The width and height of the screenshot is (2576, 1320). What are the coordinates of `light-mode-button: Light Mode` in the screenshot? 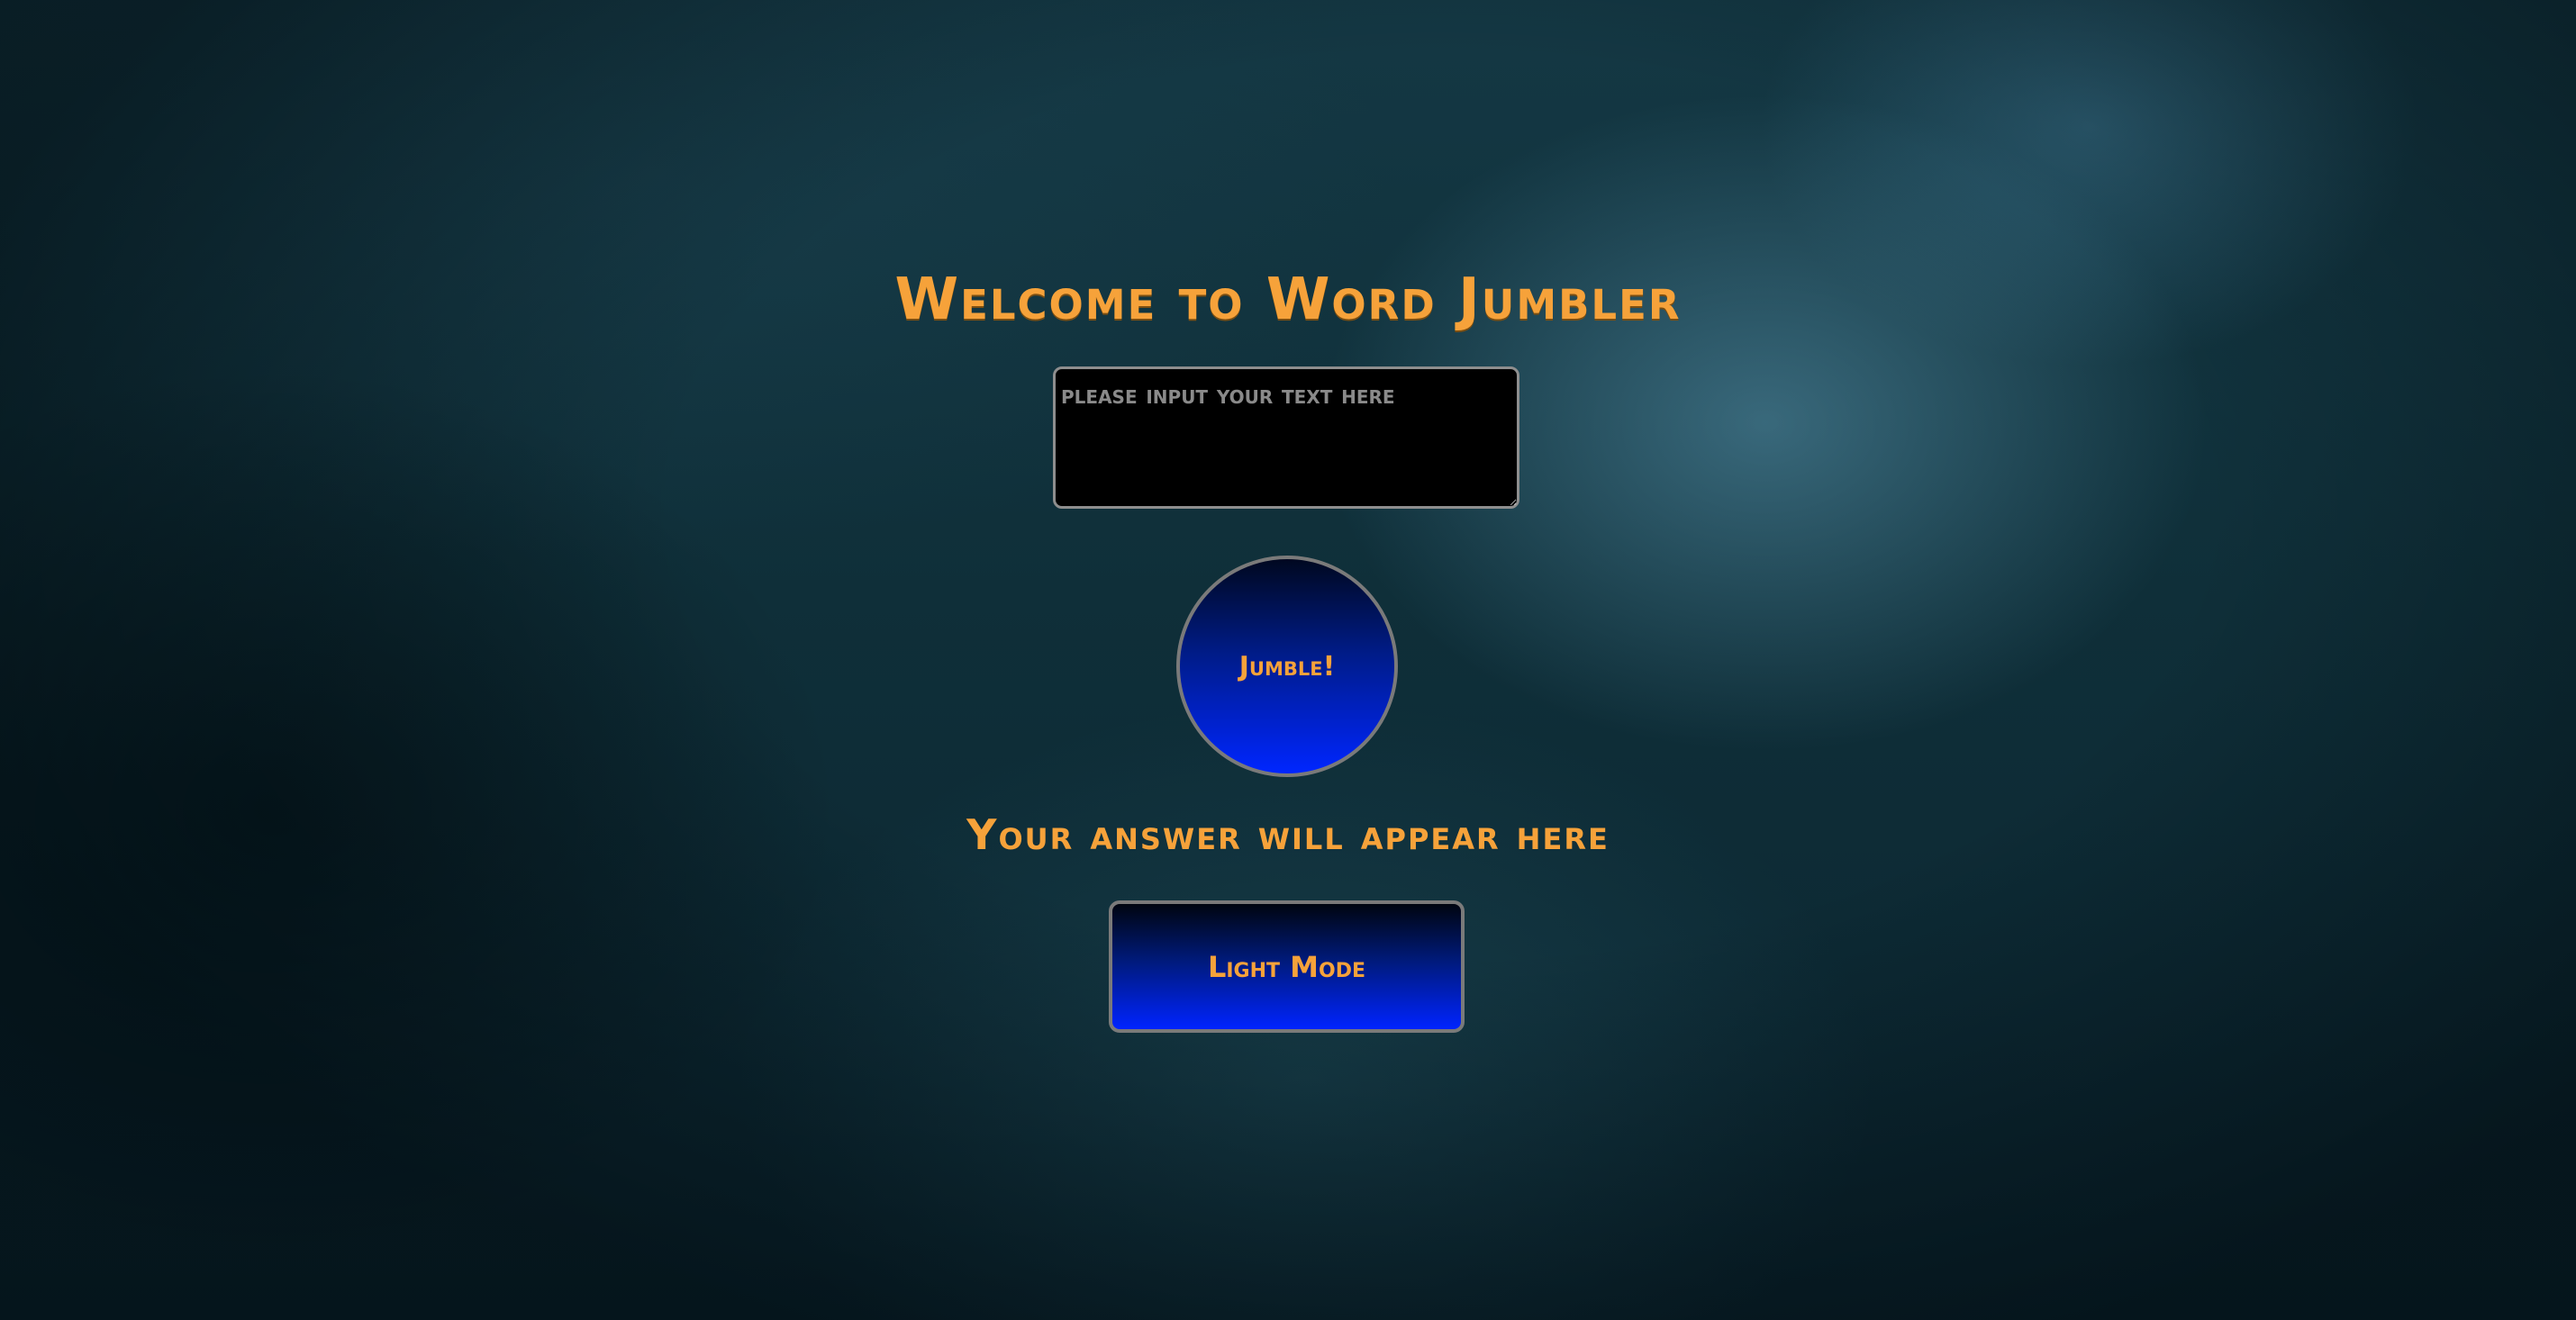 It's located at (1287, 966).